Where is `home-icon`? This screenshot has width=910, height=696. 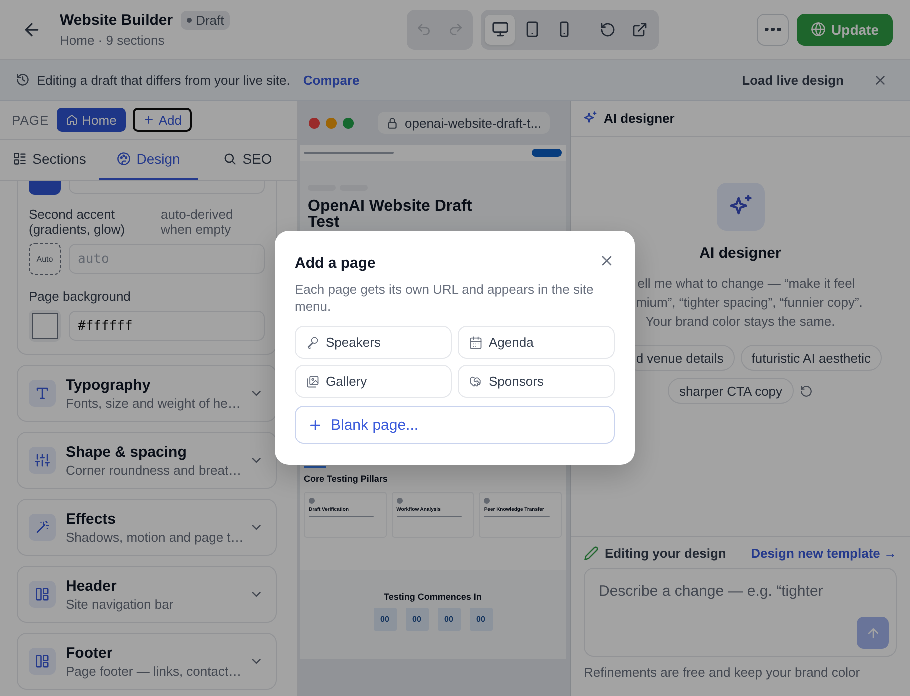
home-icon is located at coordinates (72, 120).